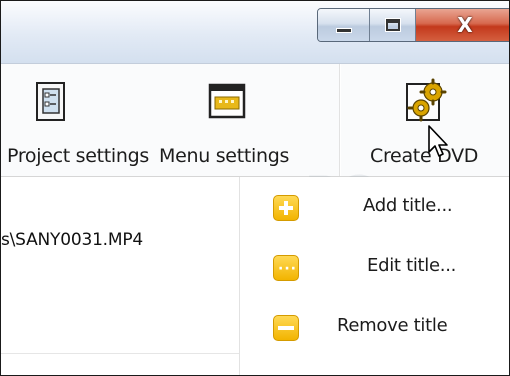 Image resolution: width=510 pixels, height=376 pixels. What do you see at coordinates (426, 100) in the screenshot?
I see `create-dvd-gears-icon` at bounding box center [426, 100].